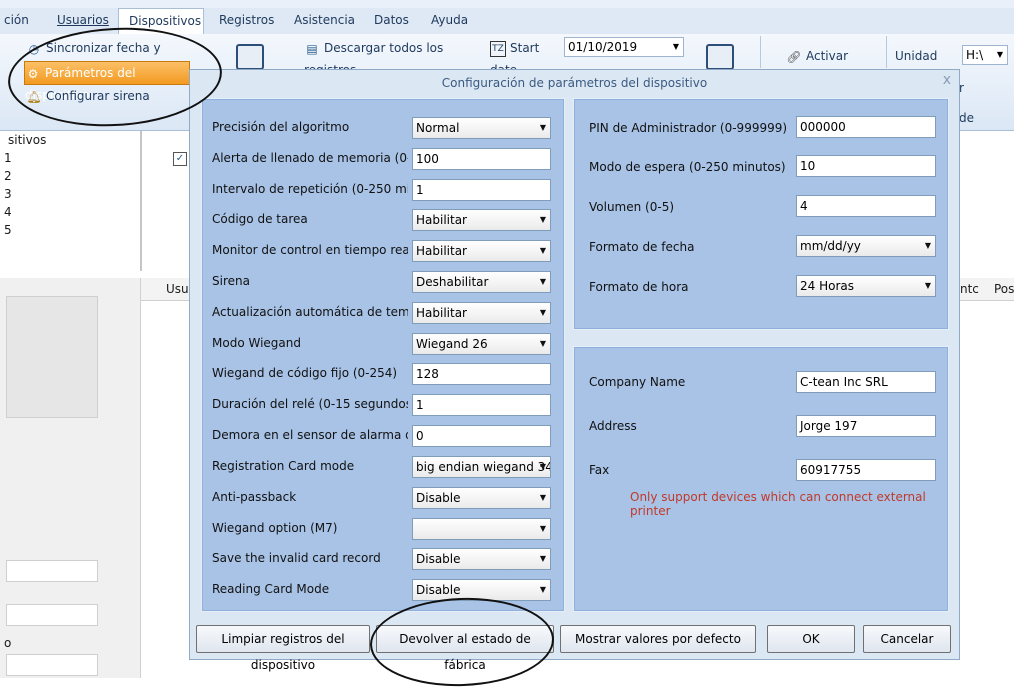  What do you see at coordinates (603, 47) in the screenshot?
I see `start-date-value: 01/10/2019` at bounding box center [603, 47].